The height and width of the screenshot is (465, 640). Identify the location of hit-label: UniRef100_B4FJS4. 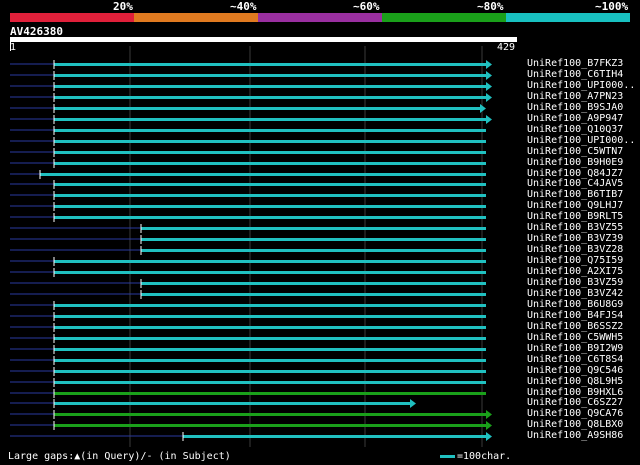
(575, 316).